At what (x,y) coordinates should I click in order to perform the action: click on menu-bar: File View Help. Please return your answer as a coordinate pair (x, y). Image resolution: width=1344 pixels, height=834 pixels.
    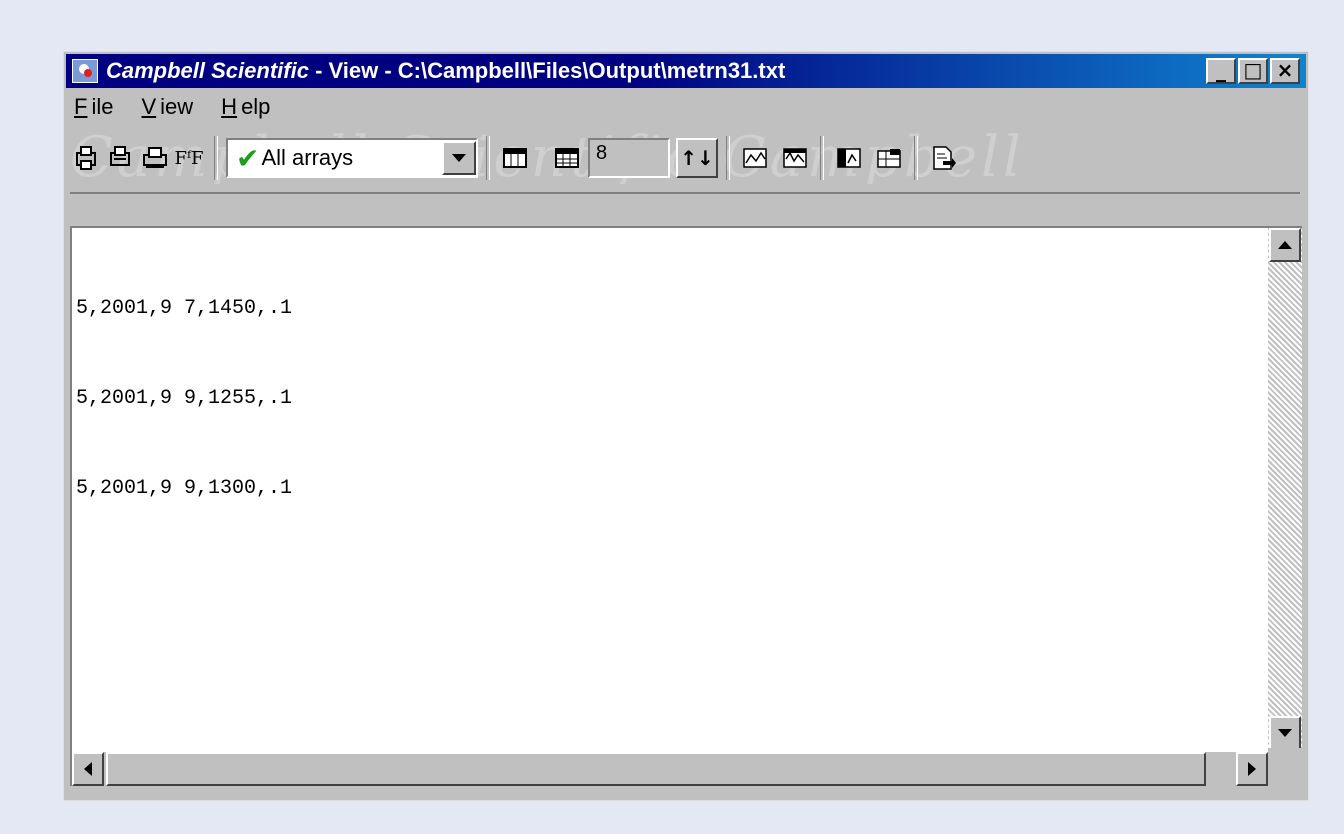
    Looking at the image, I should click on (172, 109).